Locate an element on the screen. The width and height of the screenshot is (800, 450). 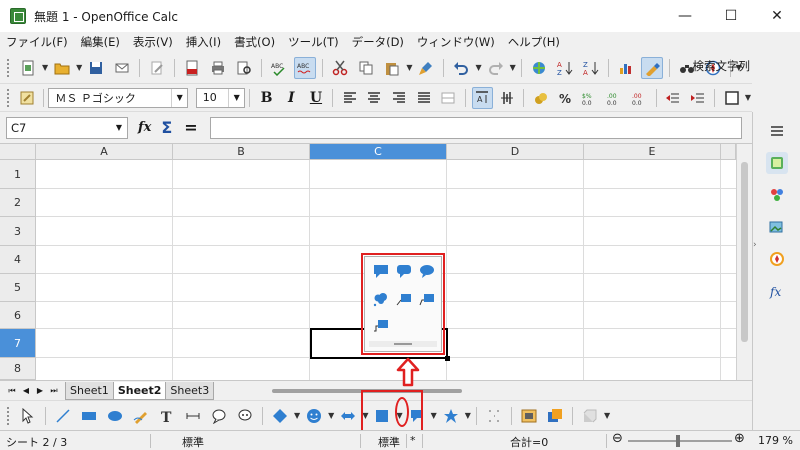
zoom-out-icon: ⊖ is located at coordinates (617, 438).